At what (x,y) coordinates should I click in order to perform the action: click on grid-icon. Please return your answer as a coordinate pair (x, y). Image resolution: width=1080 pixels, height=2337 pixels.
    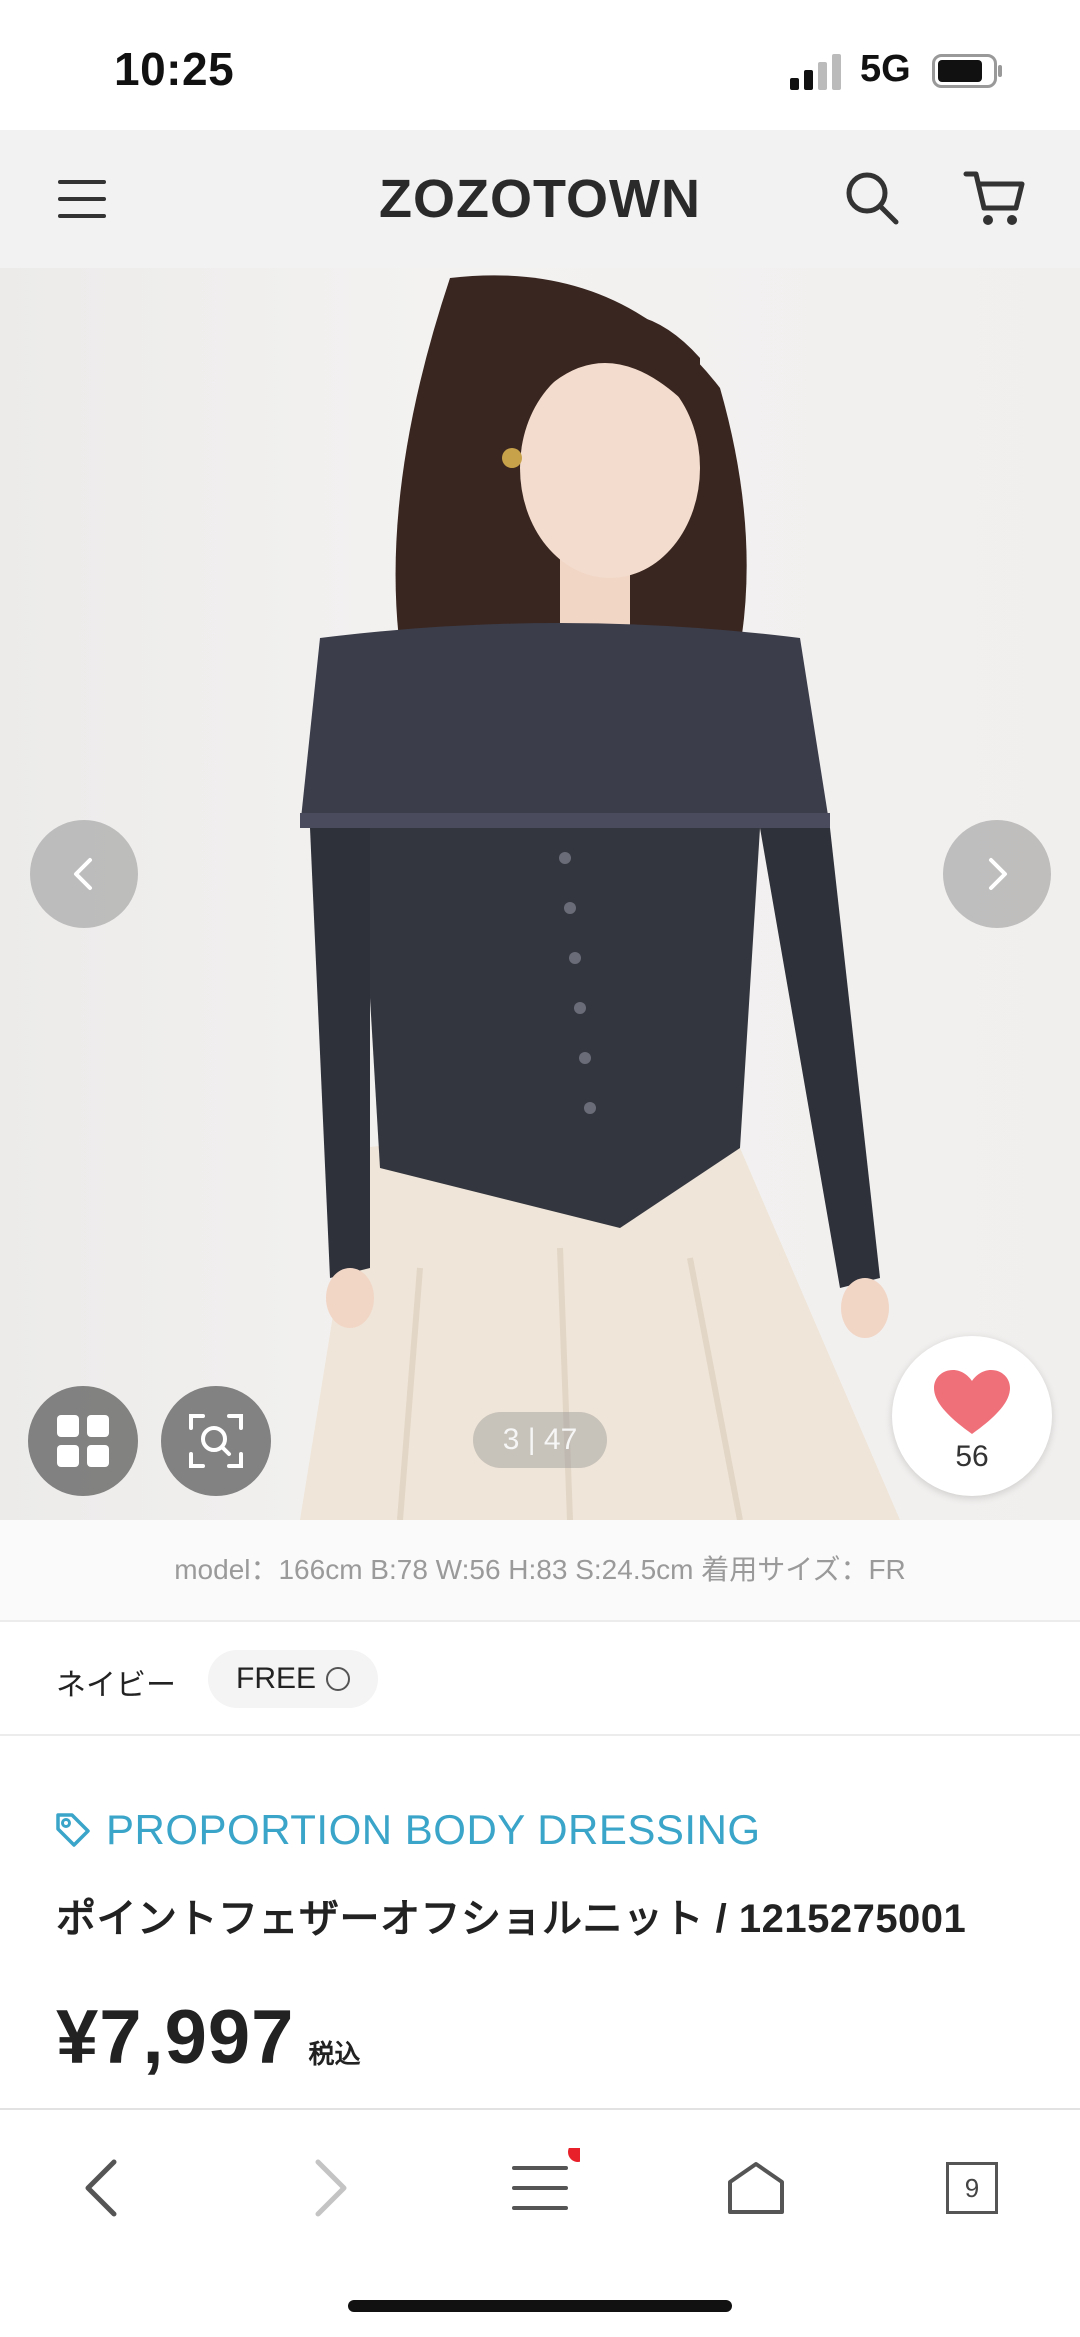
    Looking at the image, I should click on (83, 1441).